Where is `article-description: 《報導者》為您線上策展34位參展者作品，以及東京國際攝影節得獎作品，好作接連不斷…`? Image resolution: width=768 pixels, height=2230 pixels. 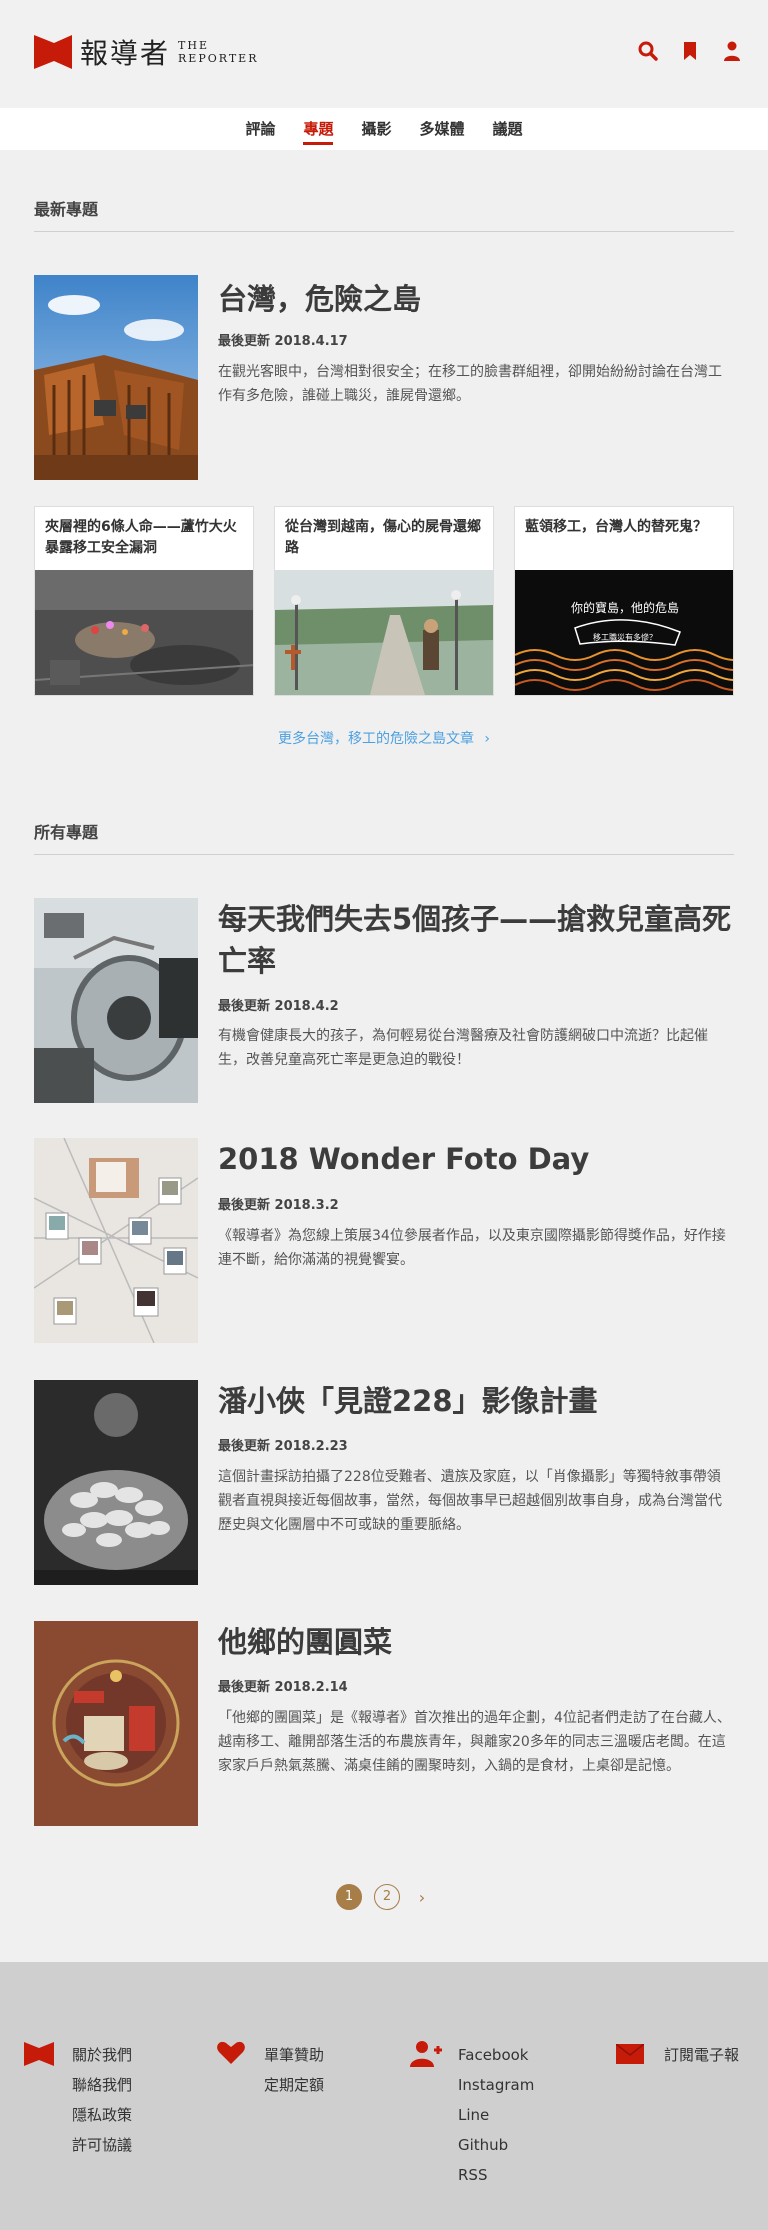 article-description: 《報導者》為您線上策展34位參展者作品，以及東京國際攝影節得獎作品，好作接連不斷… is located at coordinates (472, 1248).